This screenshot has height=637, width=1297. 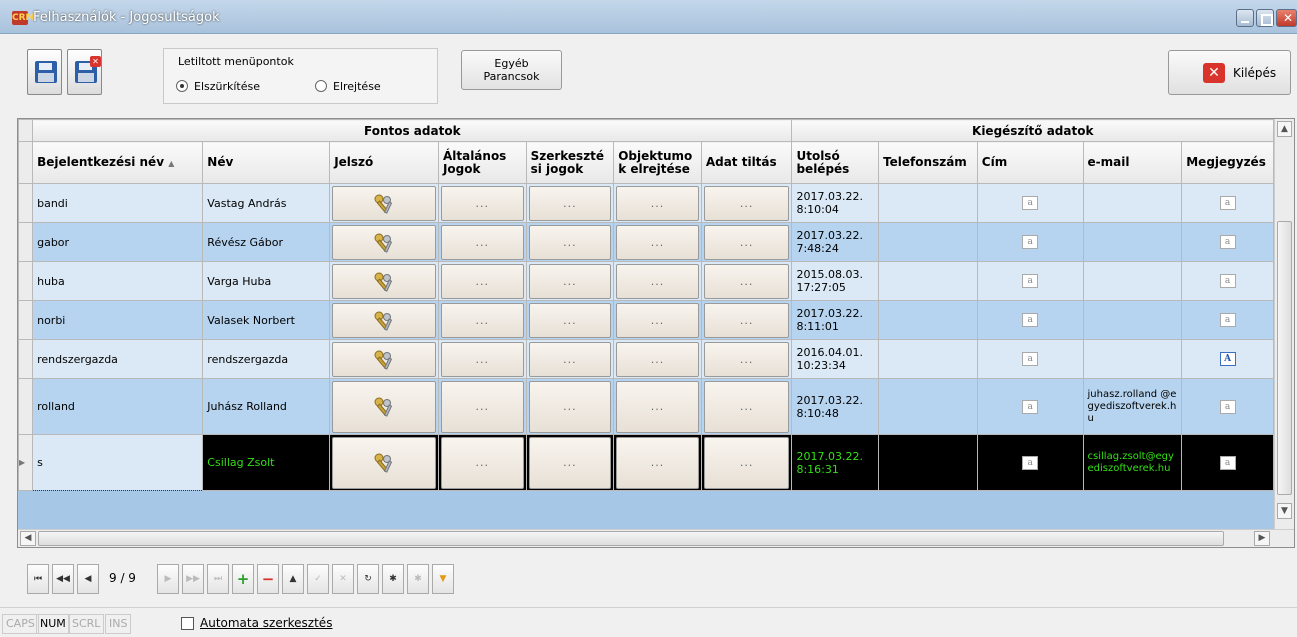 What do you see at coordinates (1227, 162) in the screenshot?
I see `col-note: Megjegyzés` at bounding box center [1227, 162].